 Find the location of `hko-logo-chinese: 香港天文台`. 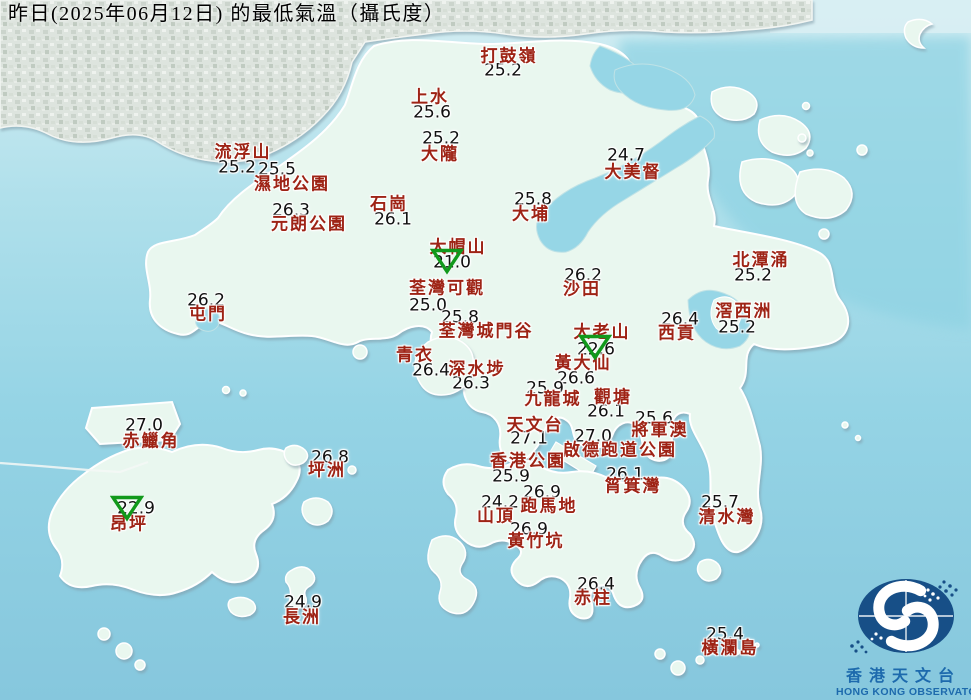

hko-logo-chinese: 香港天文台 is located at coordinates (903, 676).